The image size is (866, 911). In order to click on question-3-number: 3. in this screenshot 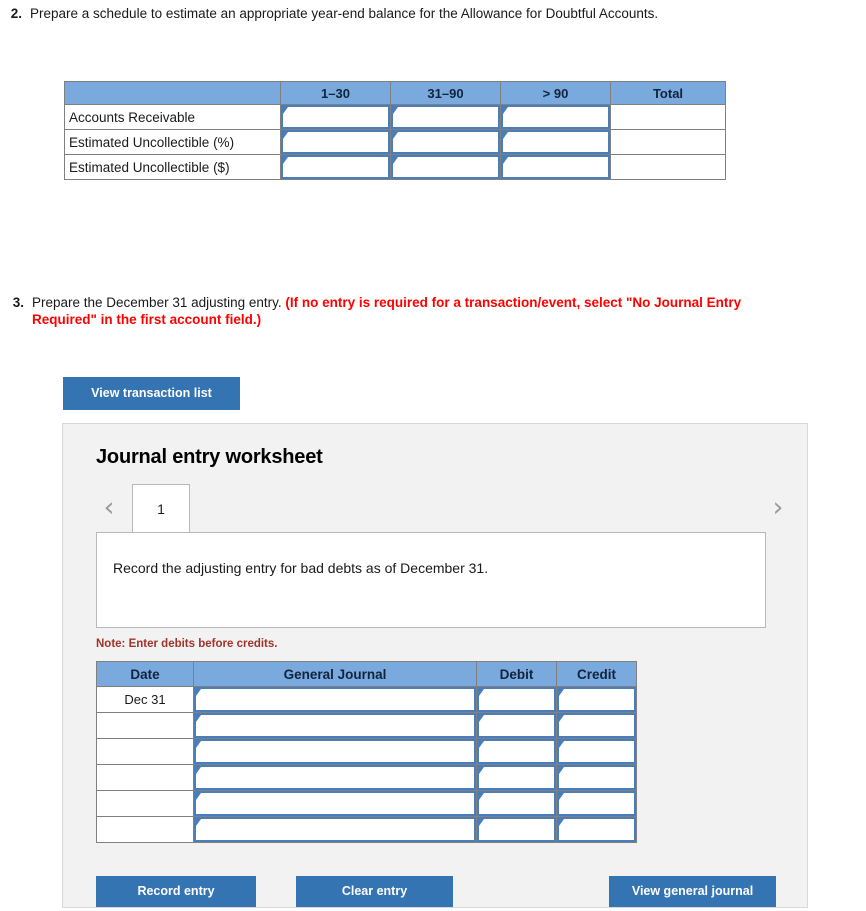, I will do `click(18, 302)`.